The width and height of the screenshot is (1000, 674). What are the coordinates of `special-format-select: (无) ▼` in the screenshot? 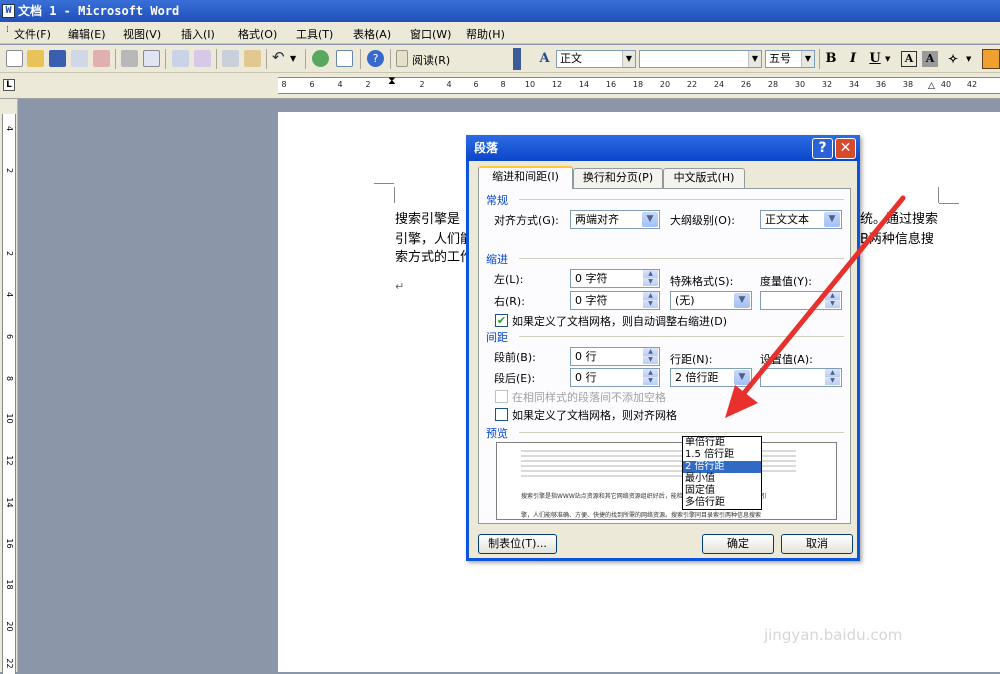 It's located at (711, 300).